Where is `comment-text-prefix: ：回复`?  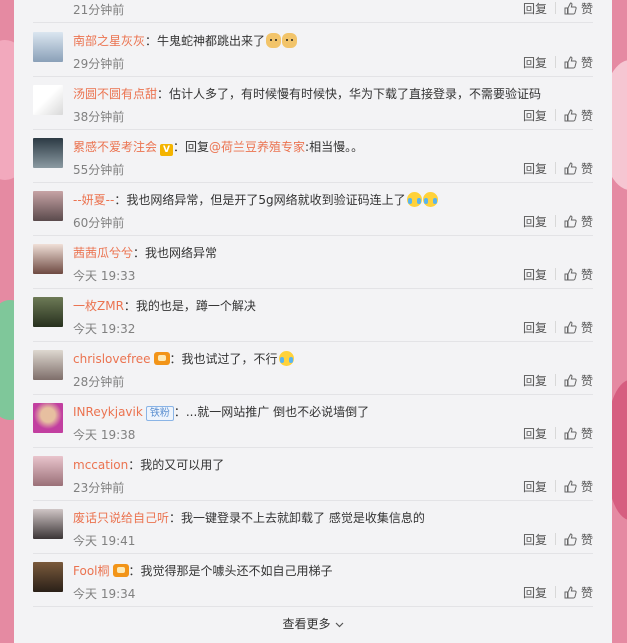
comment-text-prefix: ：回复 is located at coordinates (191, 147).